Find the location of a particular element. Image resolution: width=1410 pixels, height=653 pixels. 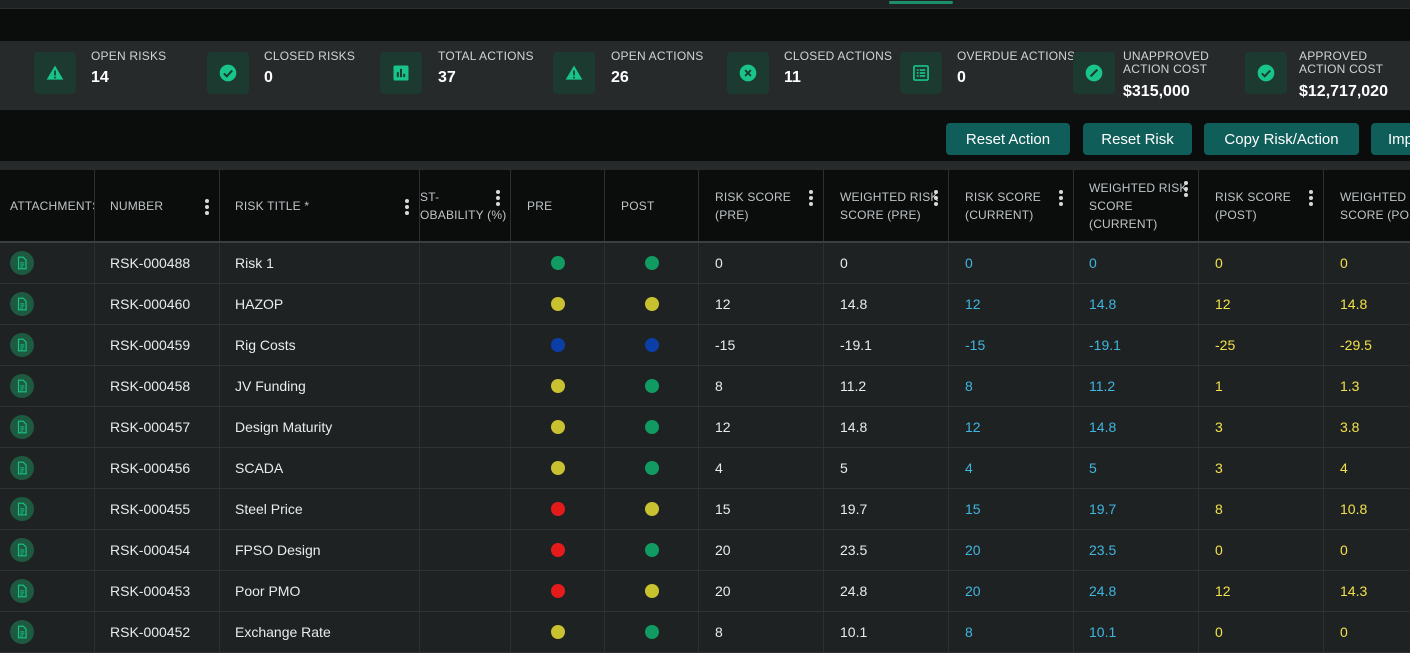

risk-number: RSK-000457 is located at coordinates (157, 427).